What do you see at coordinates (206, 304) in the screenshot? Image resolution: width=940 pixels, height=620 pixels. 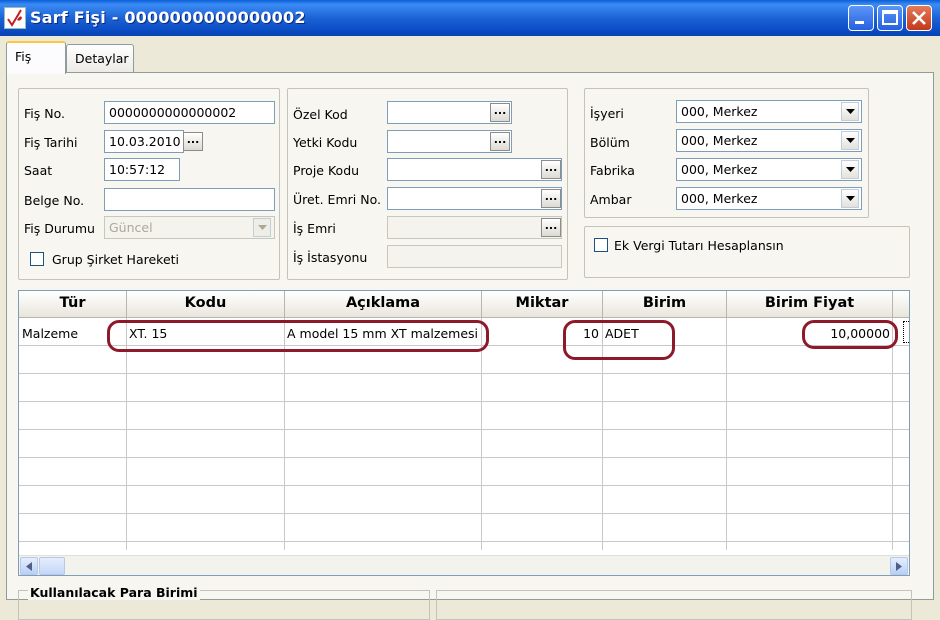 I see `column-header-kodu: Kodu` at bounding box center [206, 304].